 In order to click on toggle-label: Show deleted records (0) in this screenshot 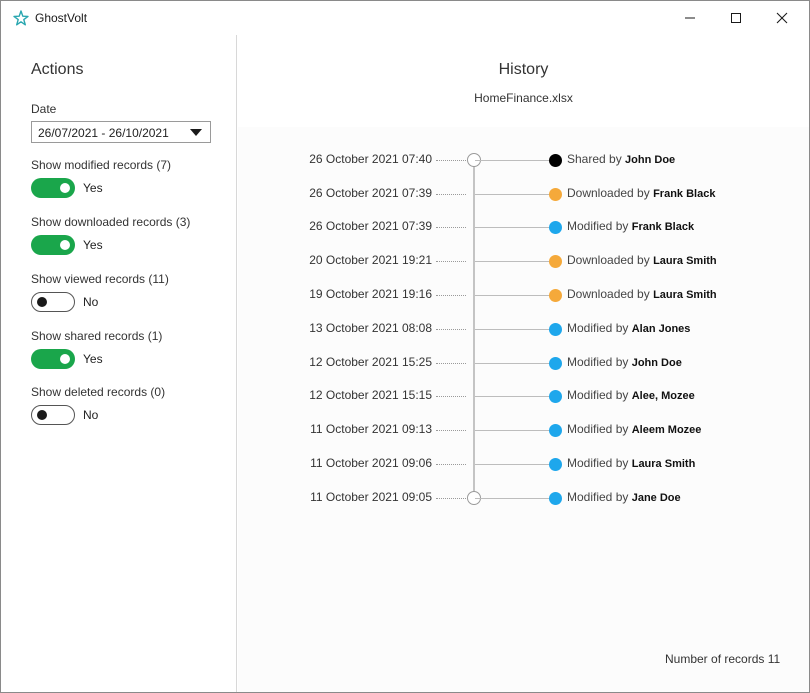, I will do `click(98, 392)`.